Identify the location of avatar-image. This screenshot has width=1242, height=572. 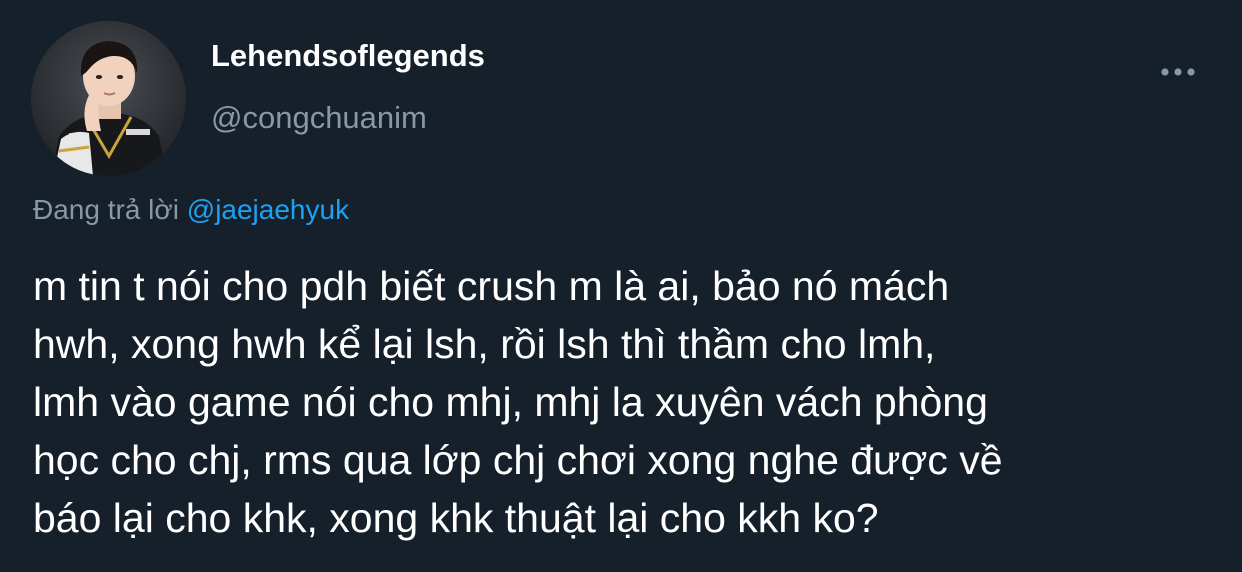
(108, 98).